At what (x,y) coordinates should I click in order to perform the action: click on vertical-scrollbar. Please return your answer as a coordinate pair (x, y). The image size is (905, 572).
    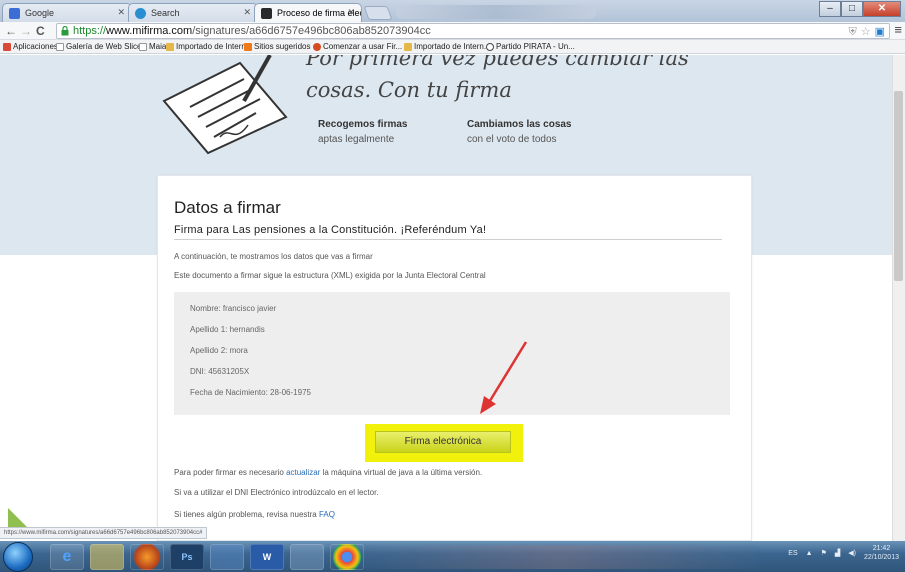
    Looking at the image, I should click on (898, 298).